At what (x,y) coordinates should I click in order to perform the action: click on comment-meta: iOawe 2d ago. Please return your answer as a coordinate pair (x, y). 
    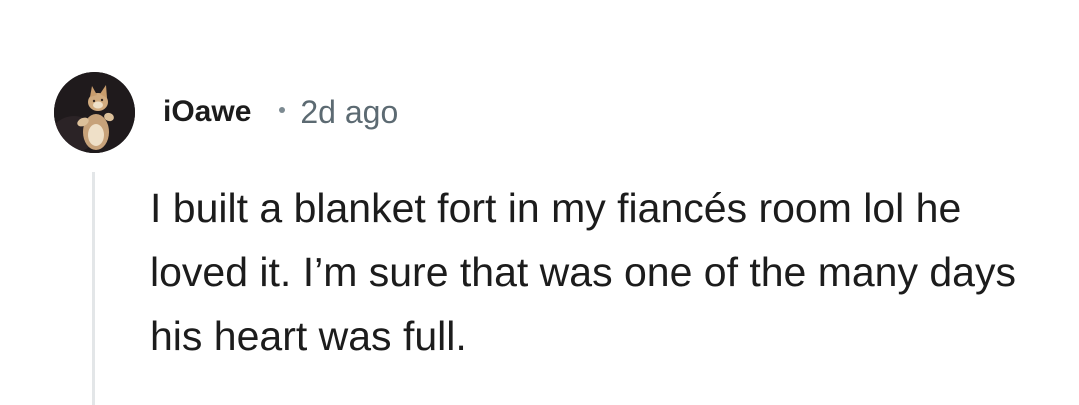
    Looking at the image, I should click on (280, 112).